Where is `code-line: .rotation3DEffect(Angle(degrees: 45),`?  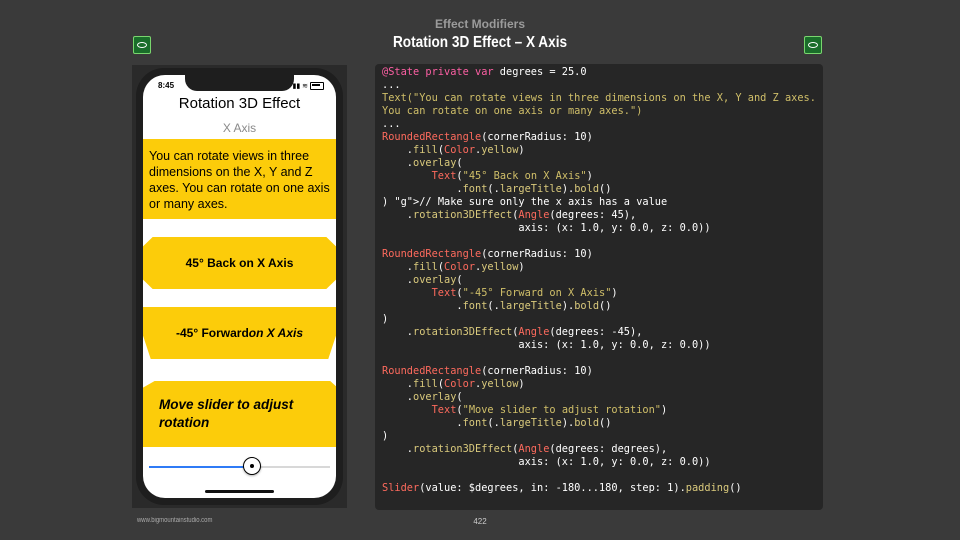
code-line: .rotation3DEffect(Angle(degrees: 45), is located at coordinates (509, 215).